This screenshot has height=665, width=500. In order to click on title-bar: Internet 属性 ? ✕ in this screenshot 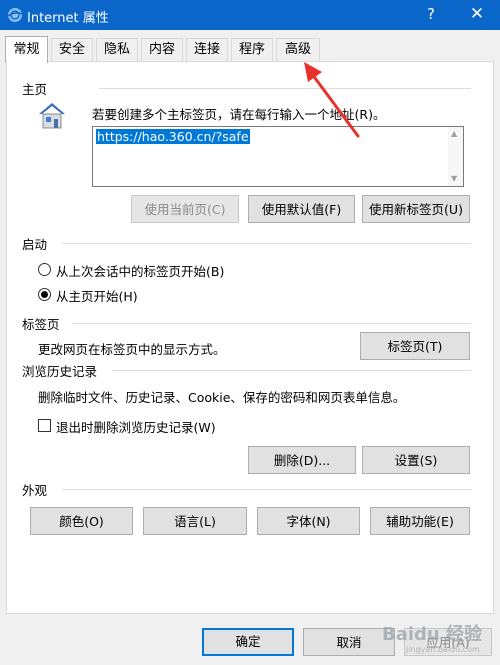, I will do `click(250, 15)`.